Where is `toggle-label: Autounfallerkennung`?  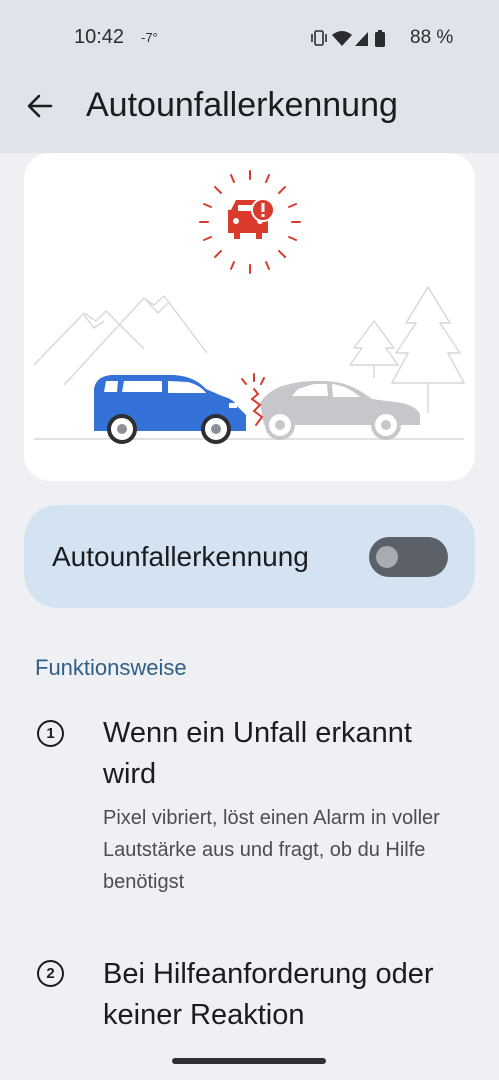
toggle-label: Autounfallerkennung is located at coordinates (180, 556).